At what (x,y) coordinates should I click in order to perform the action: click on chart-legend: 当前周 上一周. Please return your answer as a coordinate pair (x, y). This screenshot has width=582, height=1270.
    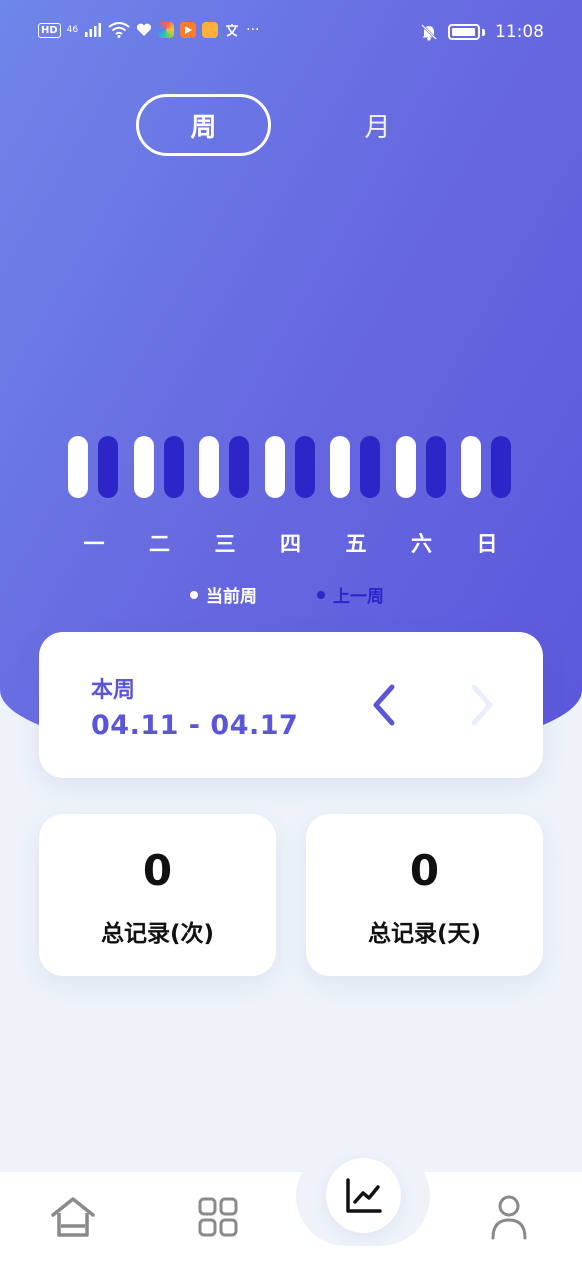
    Looking at the image, I should click on (291, 594).